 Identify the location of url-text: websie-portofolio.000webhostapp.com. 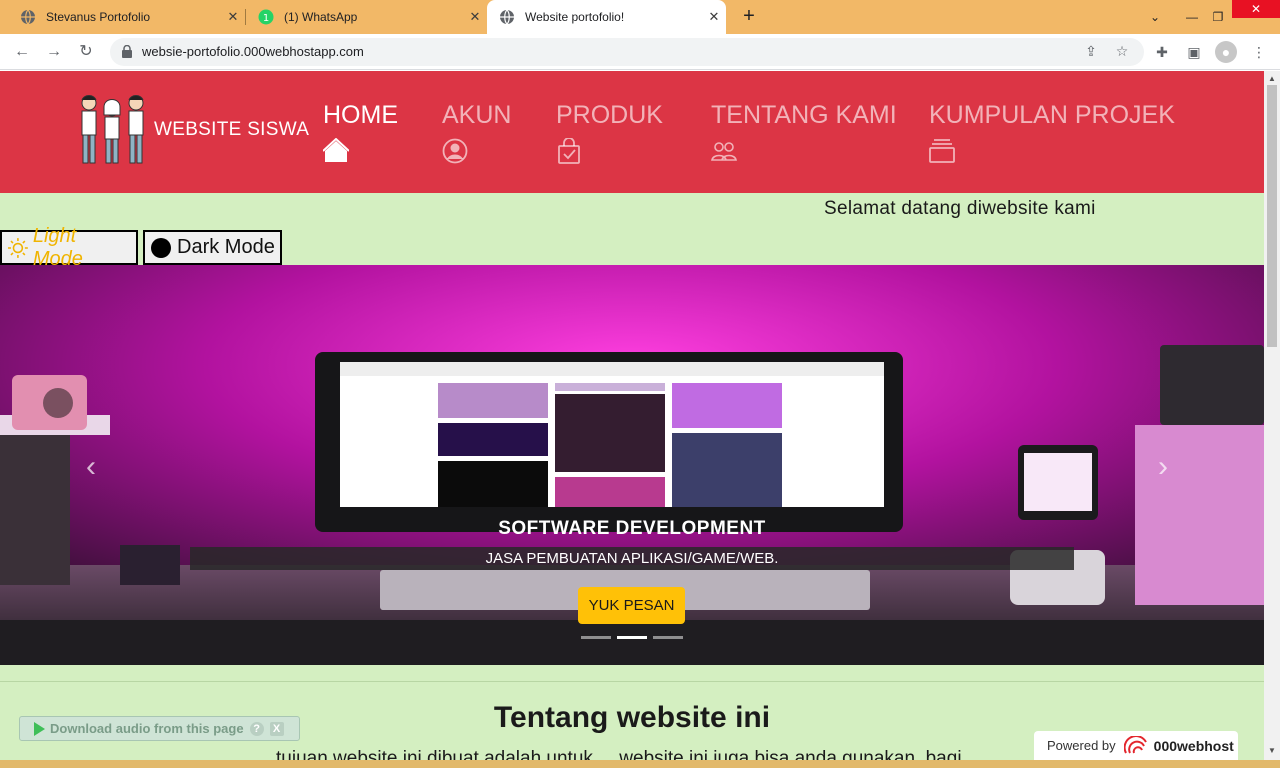
(253, 51).